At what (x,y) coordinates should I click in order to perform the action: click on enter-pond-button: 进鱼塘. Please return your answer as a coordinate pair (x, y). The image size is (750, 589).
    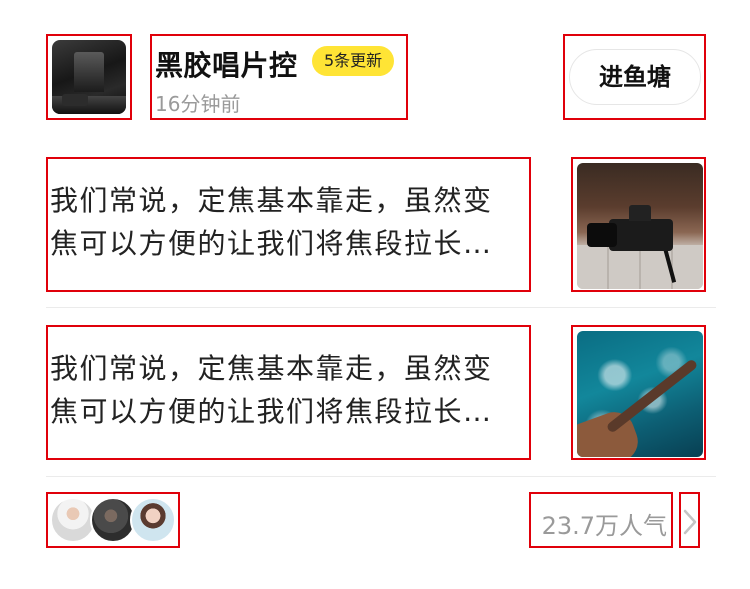
    Looking at the image, I should click on (635, 77).